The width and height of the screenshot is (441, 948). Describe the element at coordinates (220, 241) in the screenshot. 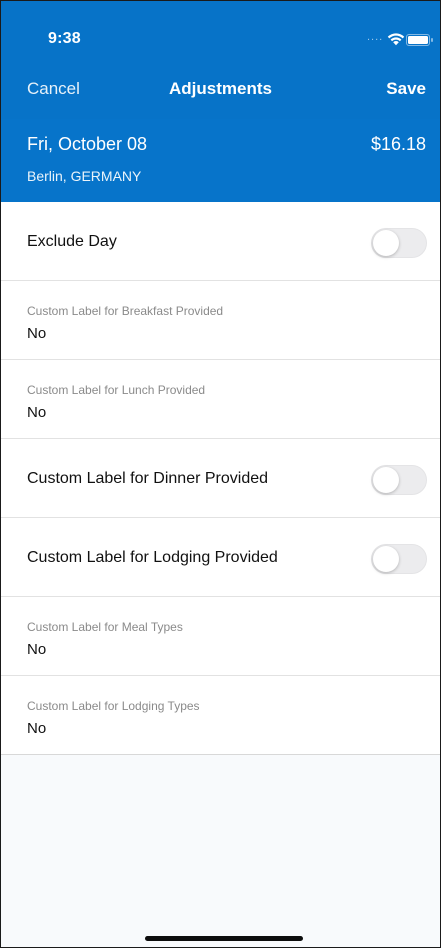

I see `exclude-day-row: Exclude Day` at that location.